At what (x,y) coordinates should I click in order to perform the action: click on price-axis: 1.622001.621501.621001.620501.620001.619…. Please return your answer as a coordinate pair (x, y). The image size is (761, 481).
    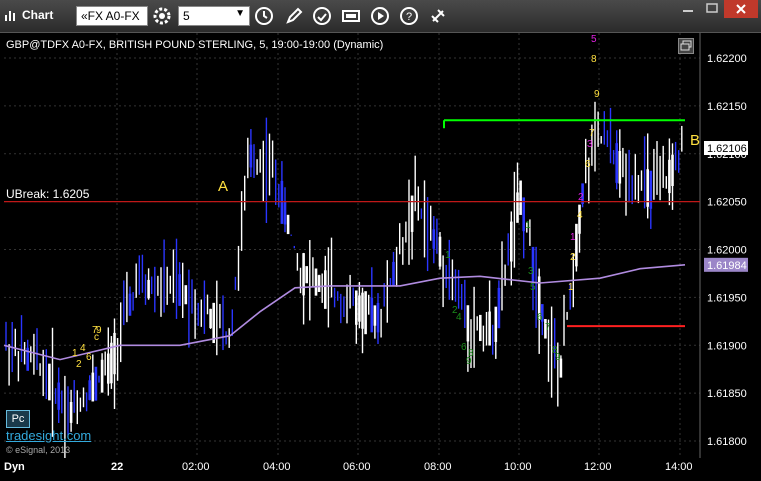
    Looking at the image, I should click on (726, 250).